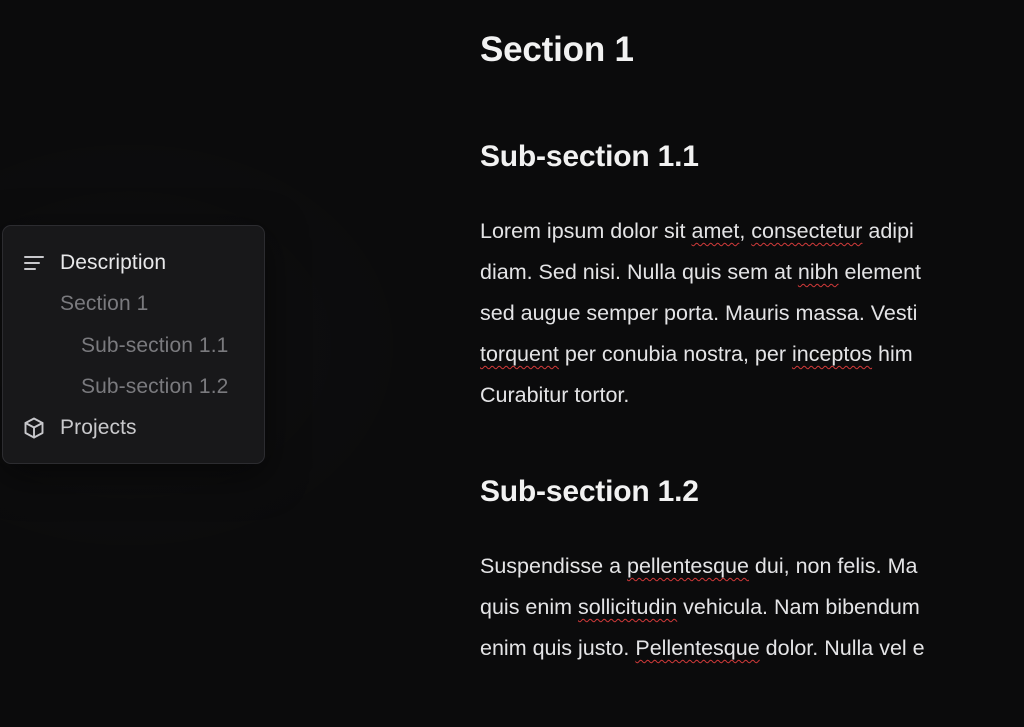 The height and width of the screenshot is (727, 1024). I want to click on outline-item-label: Projects, so click(98, 427).